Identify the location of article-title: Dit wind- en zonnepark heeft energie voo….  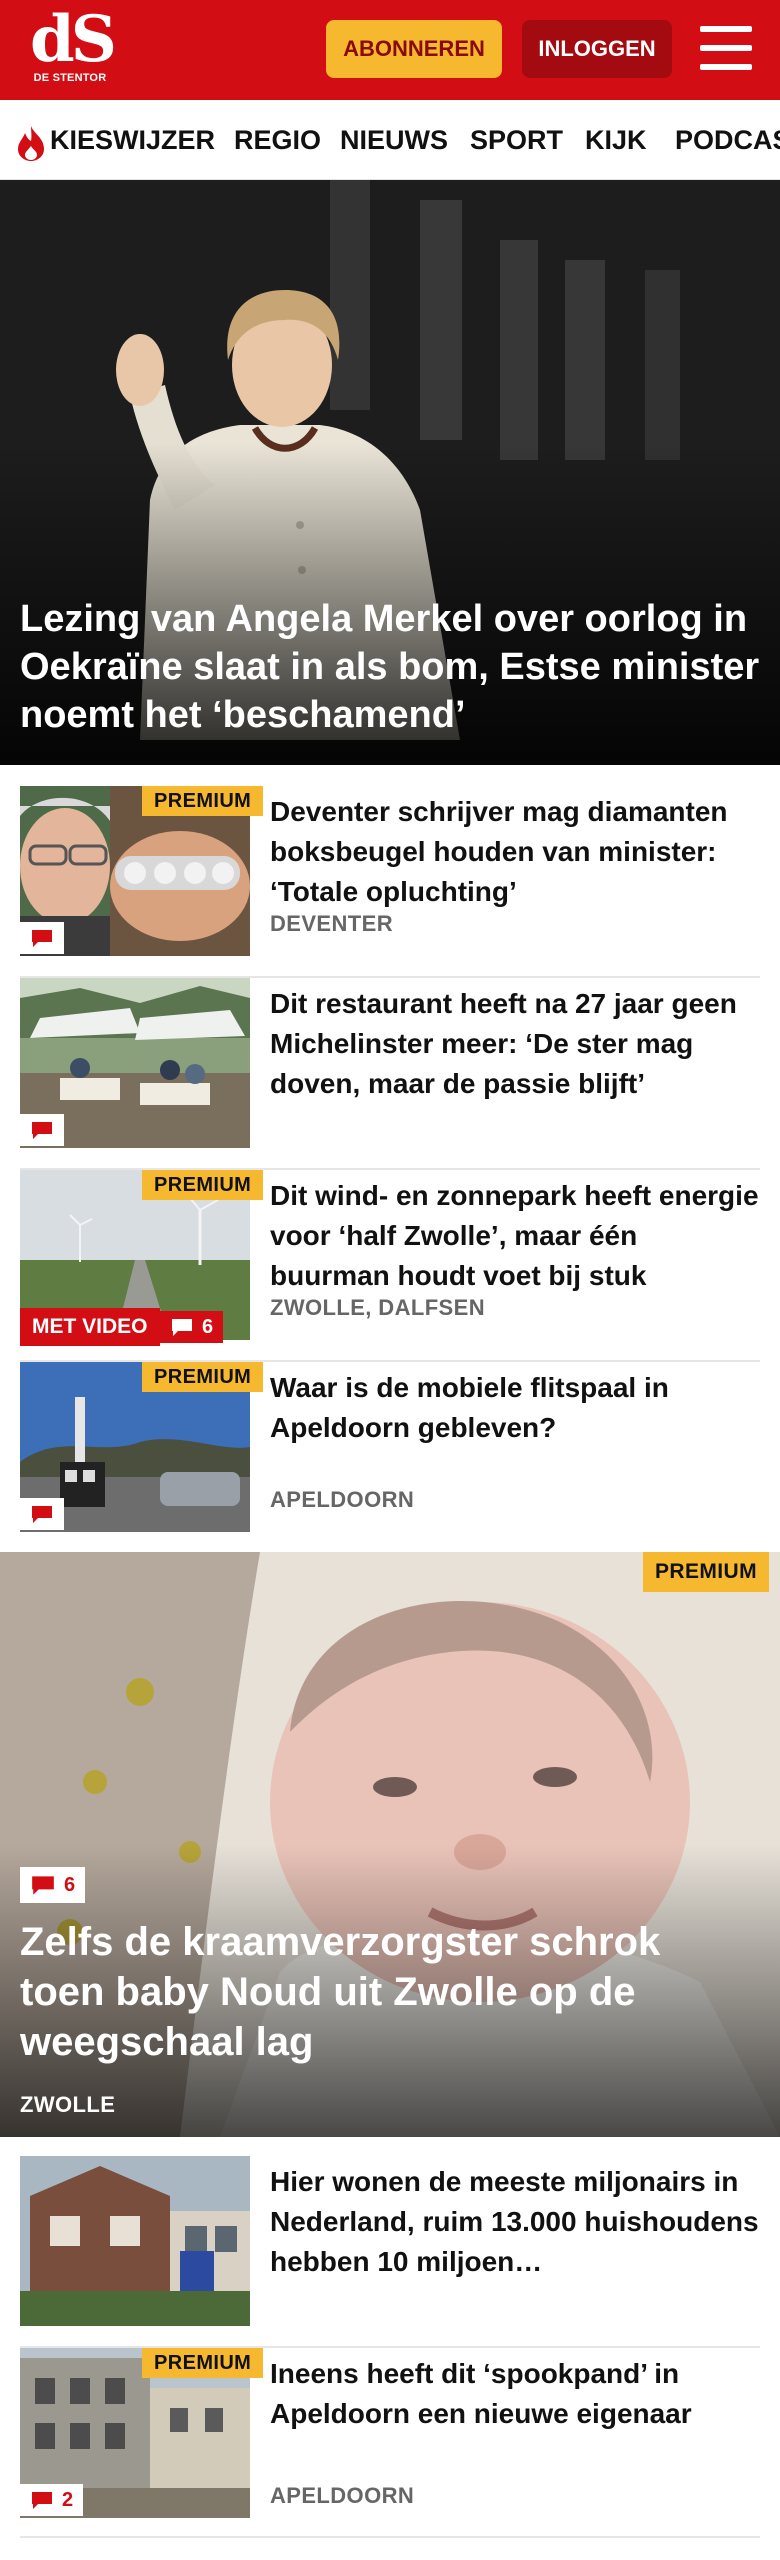
(515, 1236).